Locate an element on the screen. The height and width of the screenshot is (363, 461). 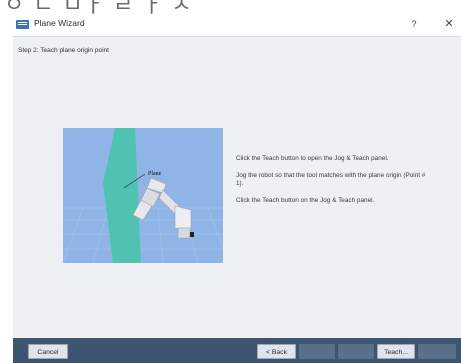
left-margin is located at coordinates (6, 188).